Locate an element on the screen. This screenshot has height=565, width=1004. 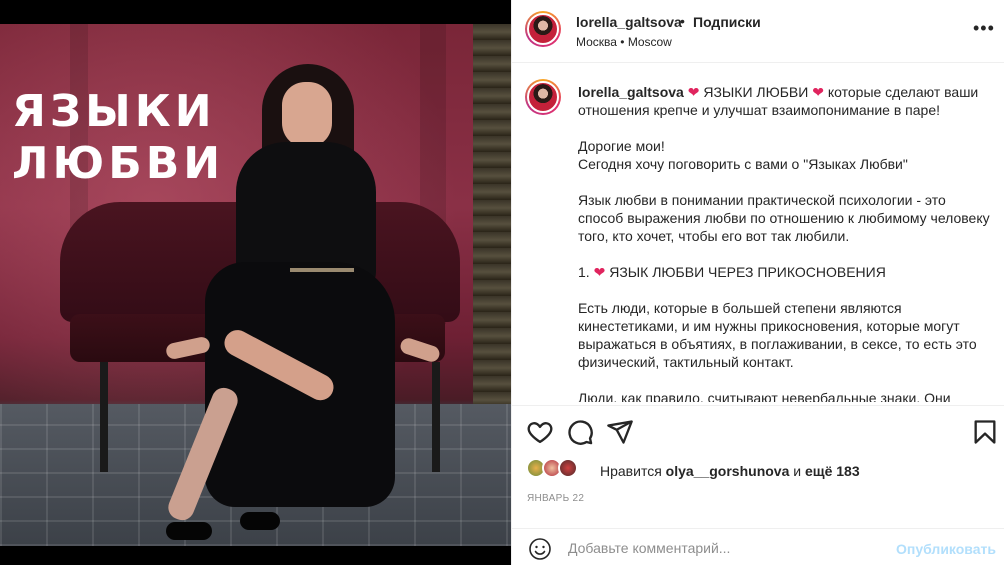
comment-icon is located at coordinates (580, 432).